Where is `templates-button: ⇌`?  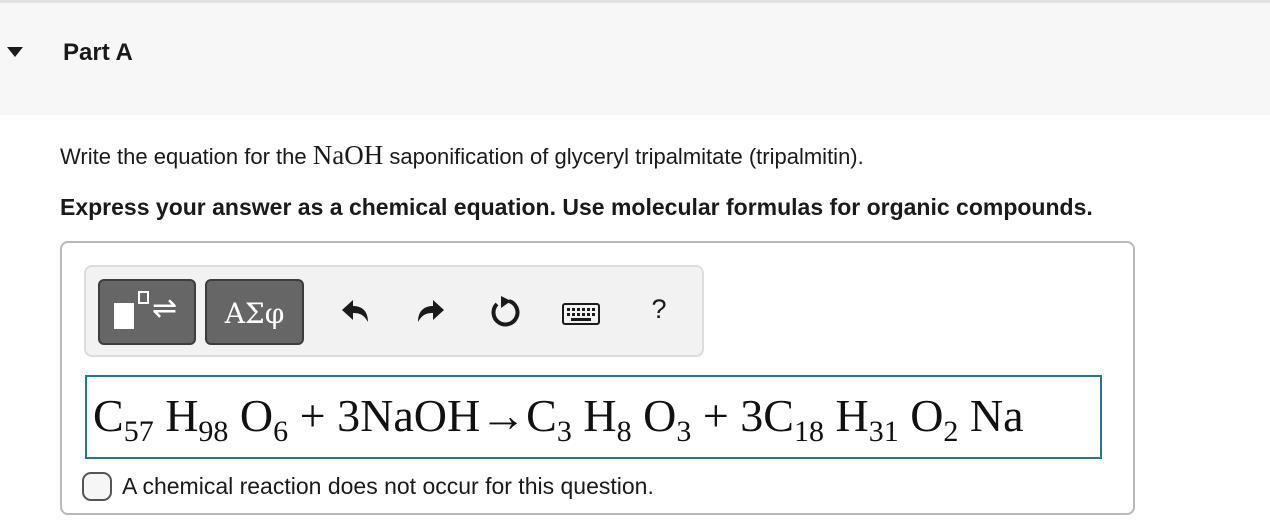 templates-button: ⇌ is located at coordinates (147, 312).